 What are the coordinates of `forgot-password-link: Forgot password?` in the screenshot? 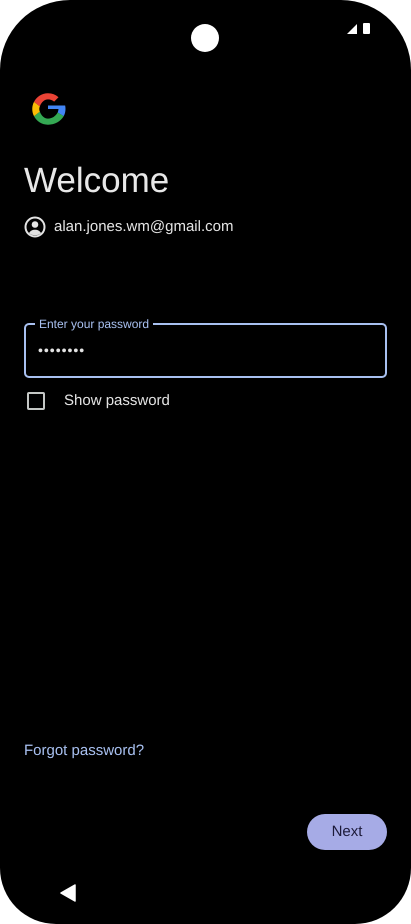 It's located at (205, 751).